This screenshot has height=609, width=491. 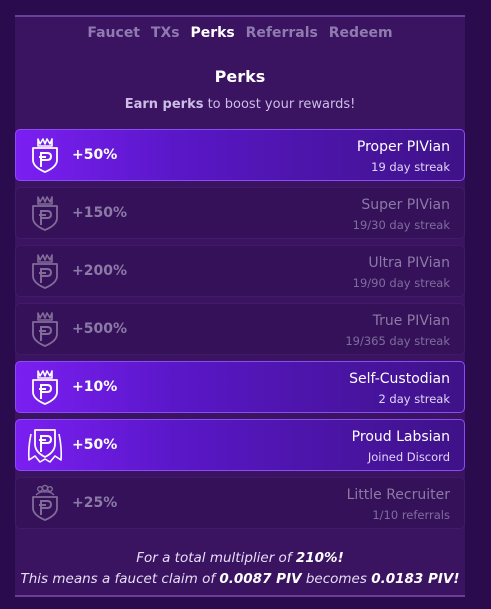 What do you see at coordinates (415, 579) in the screenshot?
I see `boosted-amount: 0.0183 PIV!` at bounding box center [415, 579].